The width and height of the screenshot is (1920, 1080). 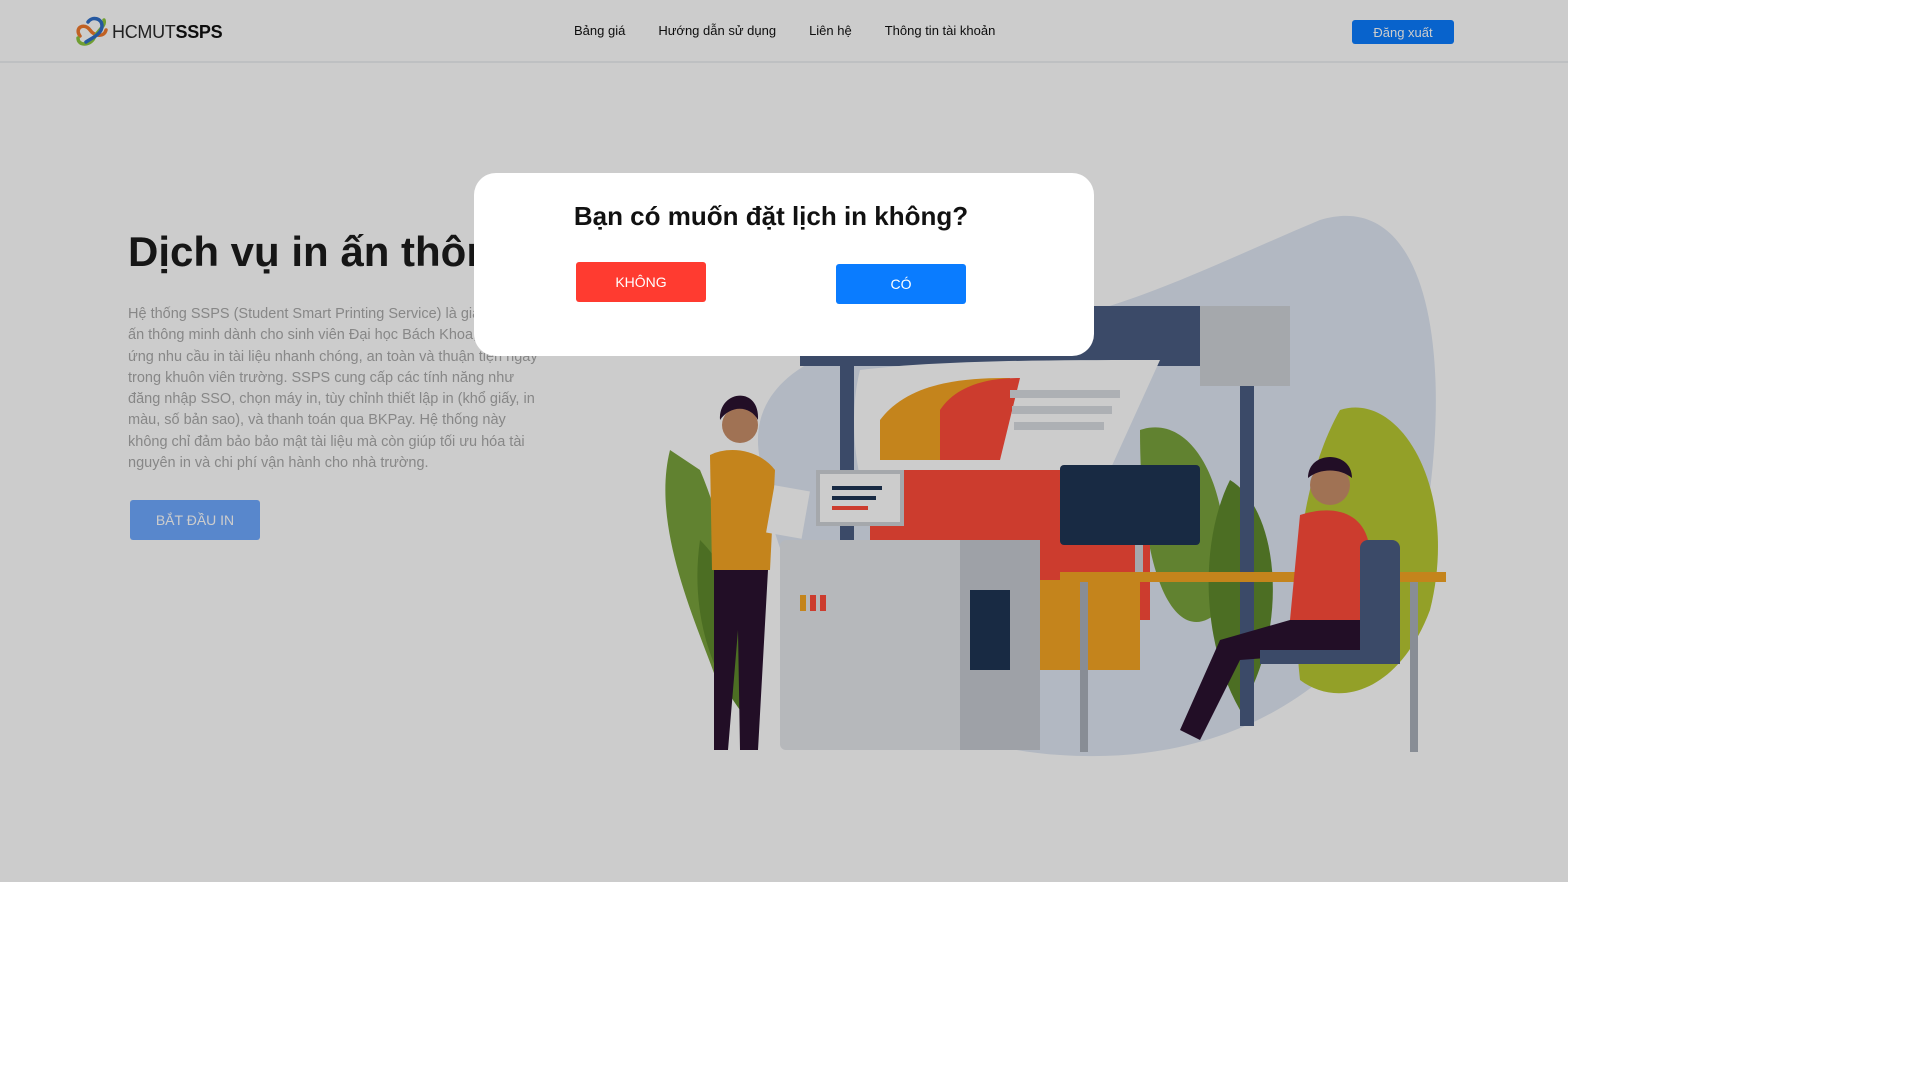 What do you see at coordinates (784, 264) in the screenshot?
I see `schedule-print-dialog: Bạn có muốn đặt lịch in không? KHÔNG CÓ` at bounding box center [784, 264].